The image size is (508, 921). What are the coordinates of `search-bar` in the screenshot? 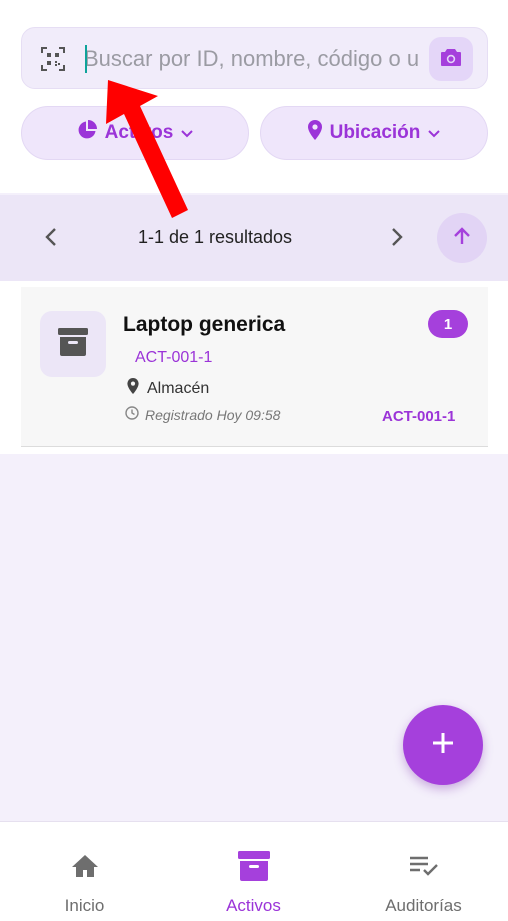 It's located at (254, 58).